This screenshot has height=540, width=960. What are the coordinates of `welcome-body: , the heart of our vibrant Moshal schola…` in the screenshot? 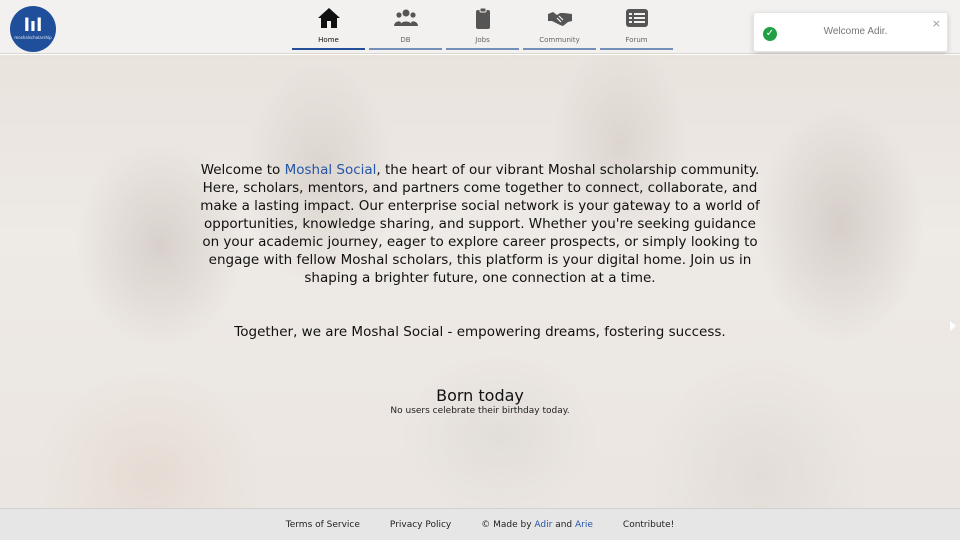 It's located at (480, 224).